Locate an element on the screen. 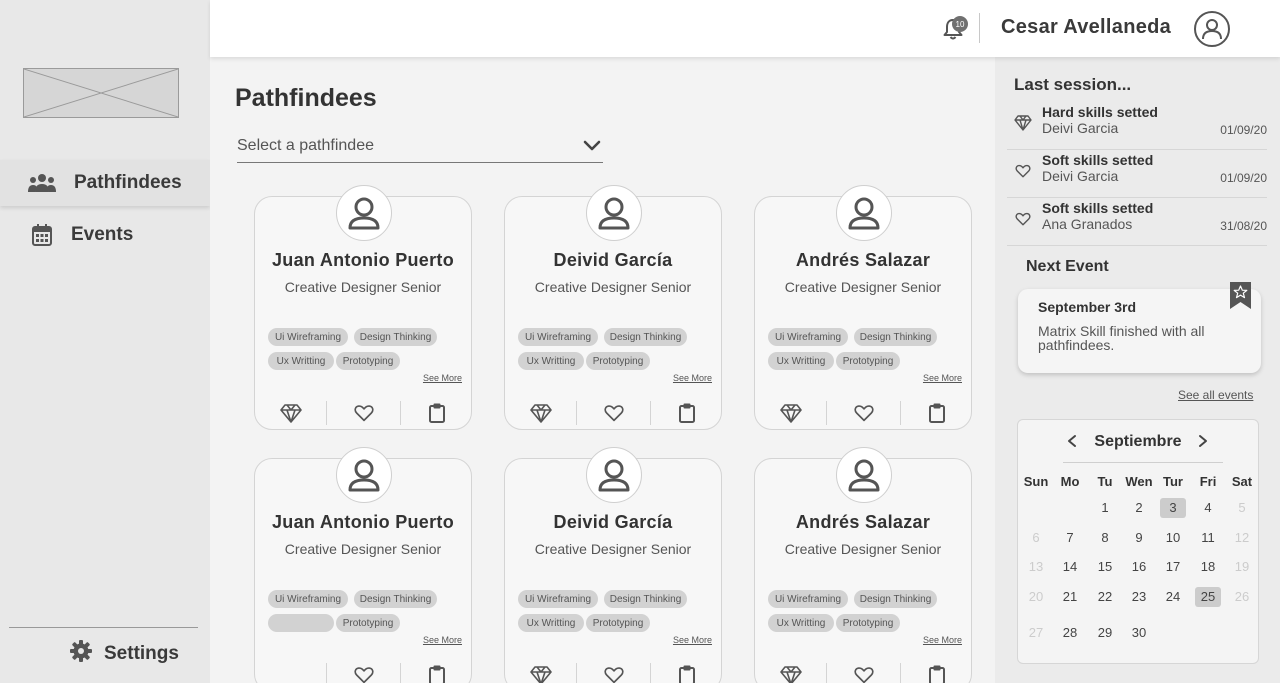  calendar-day: 27 is located at coordinates (1036, 633).